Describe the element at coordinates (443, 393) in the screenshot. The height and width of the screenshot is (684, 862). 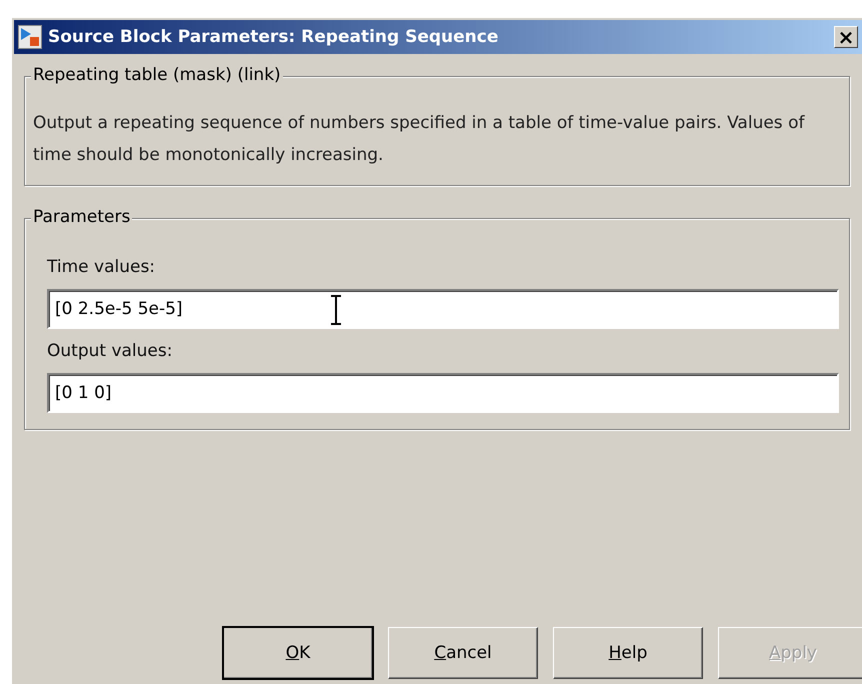
I see `input-field: [0 1 0]` at that location.